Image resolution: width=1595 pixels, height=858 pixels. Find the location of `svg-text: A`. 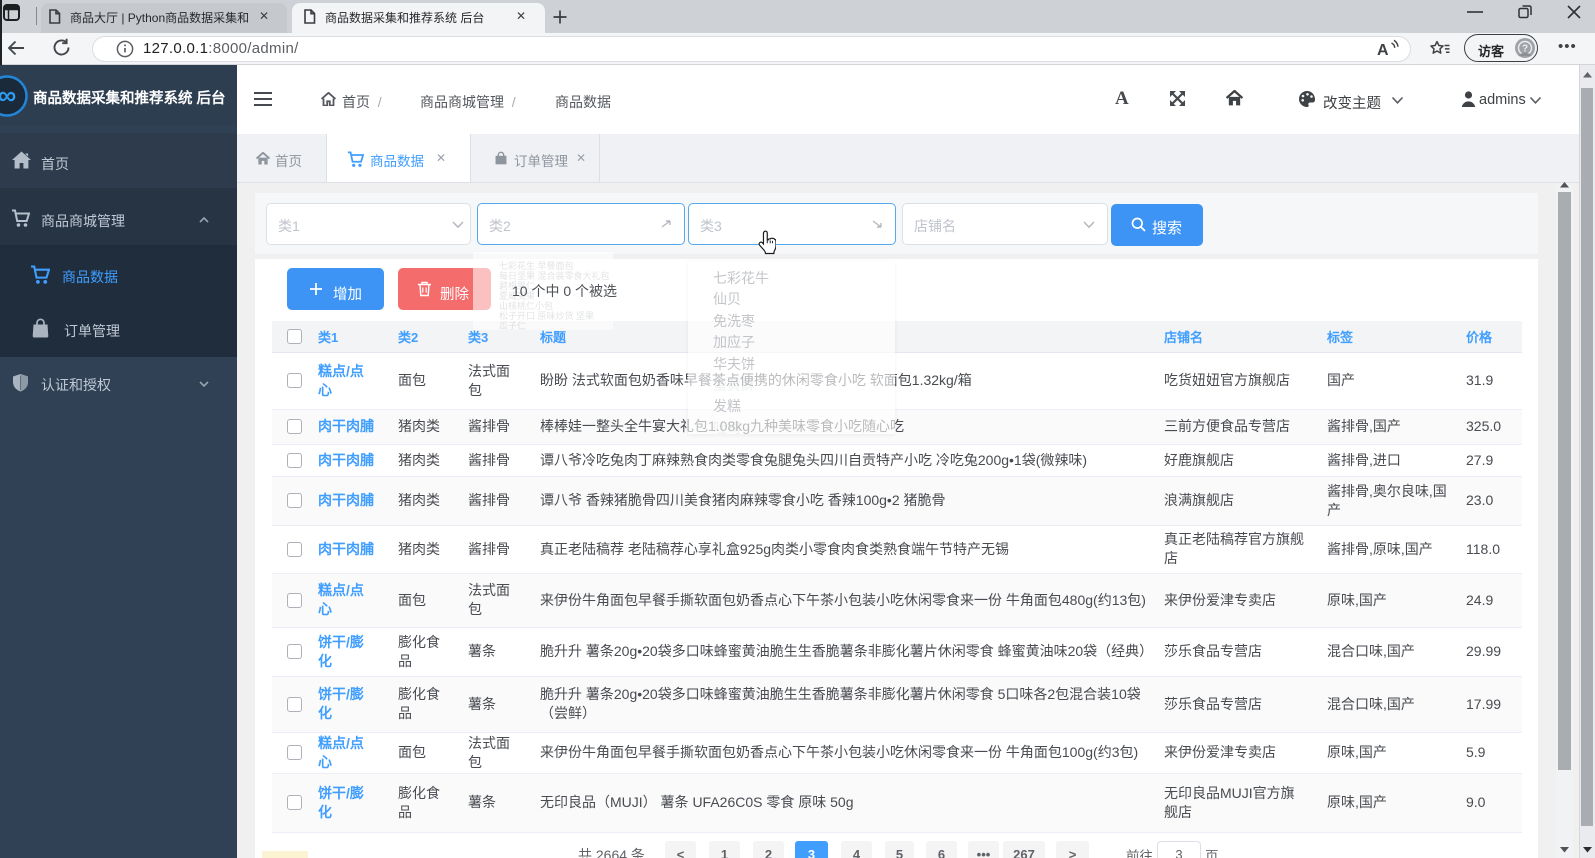

svg-text: A is located at coordinates (1383, 50).